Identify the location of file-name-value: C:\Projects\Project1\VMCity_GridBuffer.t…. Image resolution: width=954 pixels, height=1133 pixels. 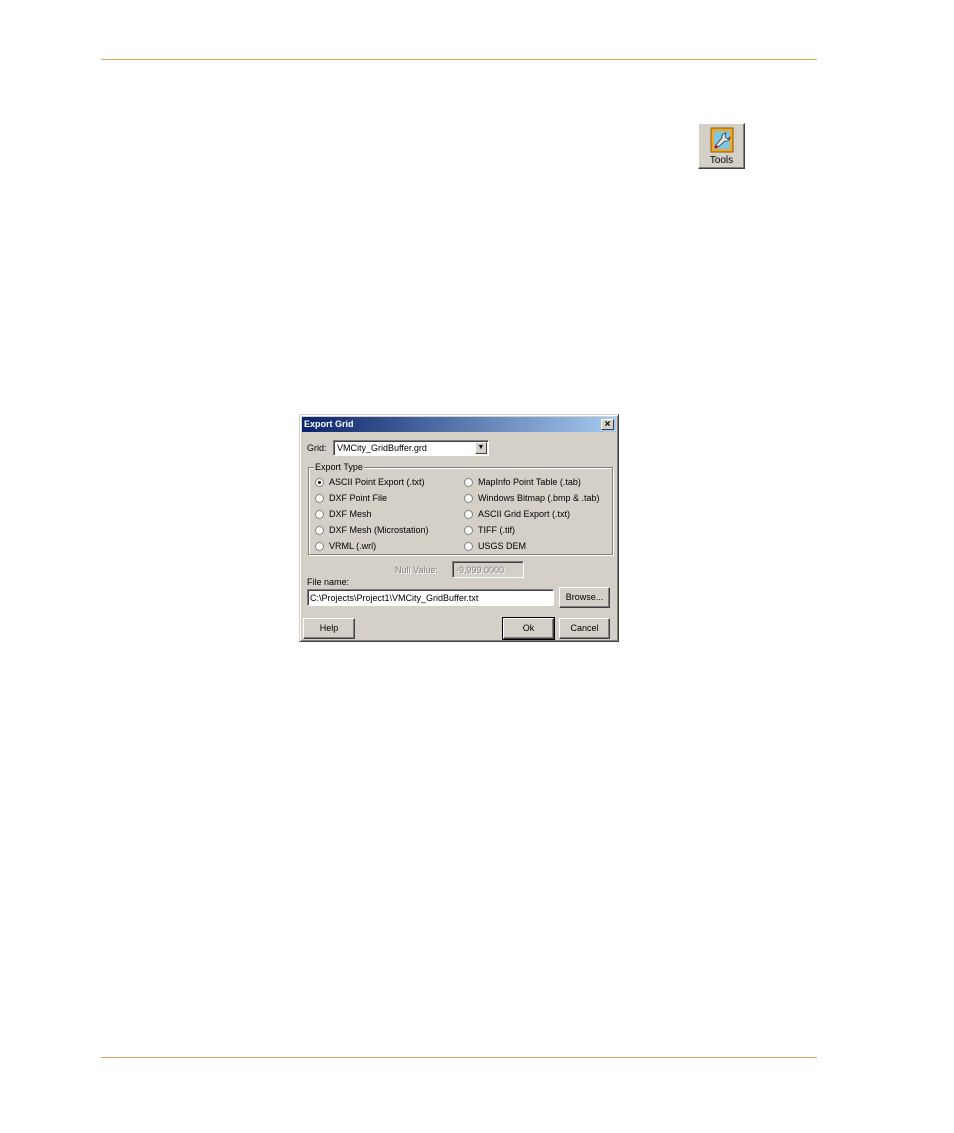
(394, 598).